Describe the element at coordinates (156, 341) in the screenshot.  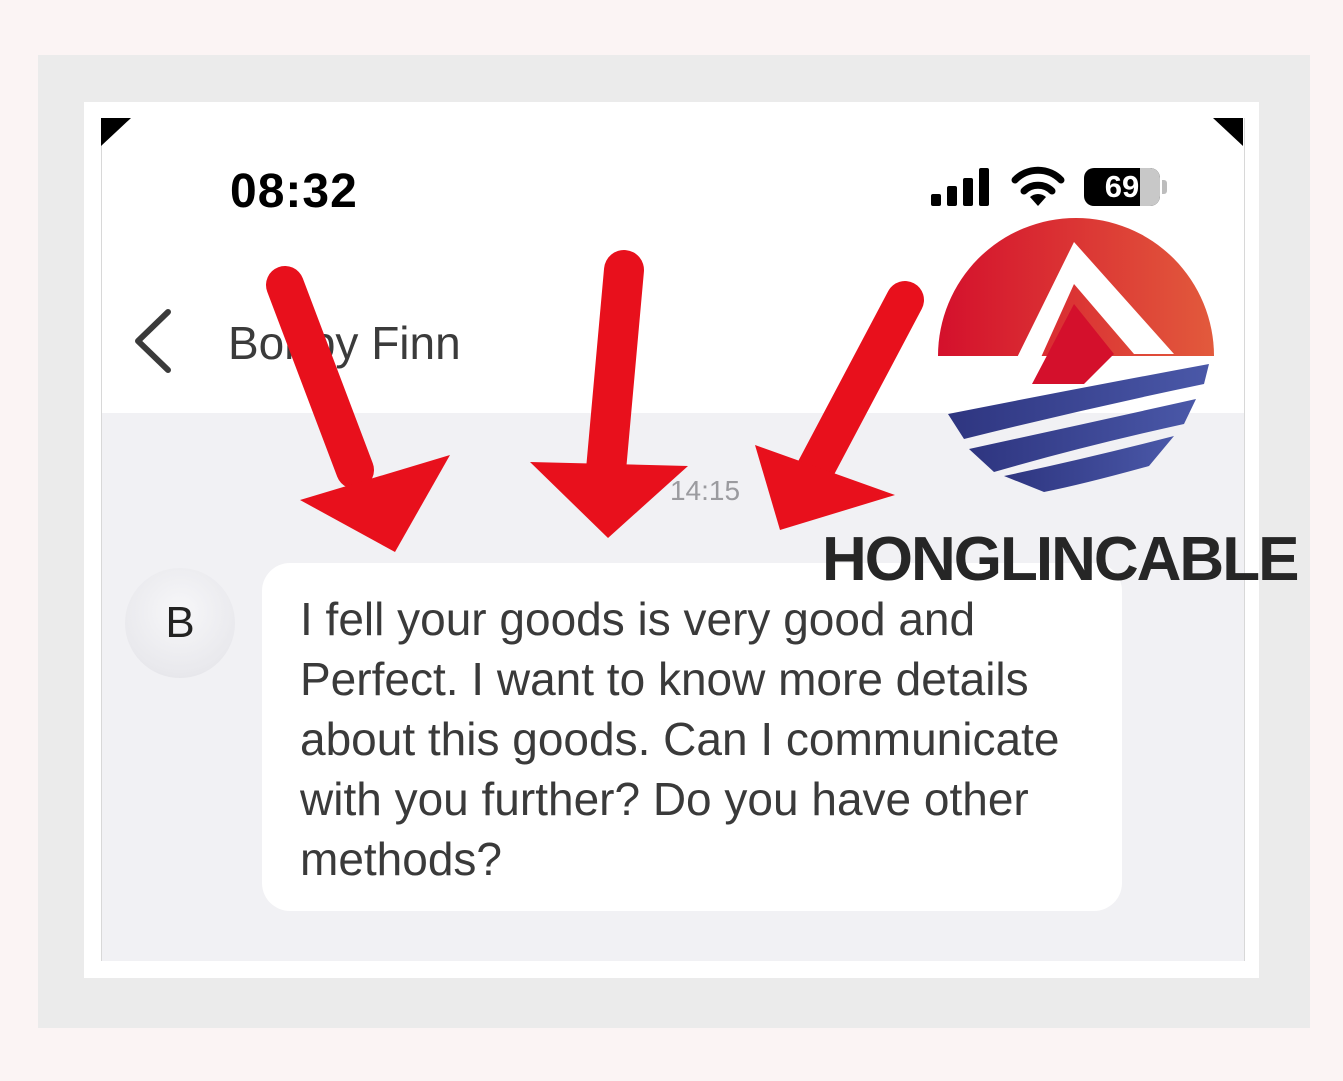
I see `chevron-left-icon` at that location.